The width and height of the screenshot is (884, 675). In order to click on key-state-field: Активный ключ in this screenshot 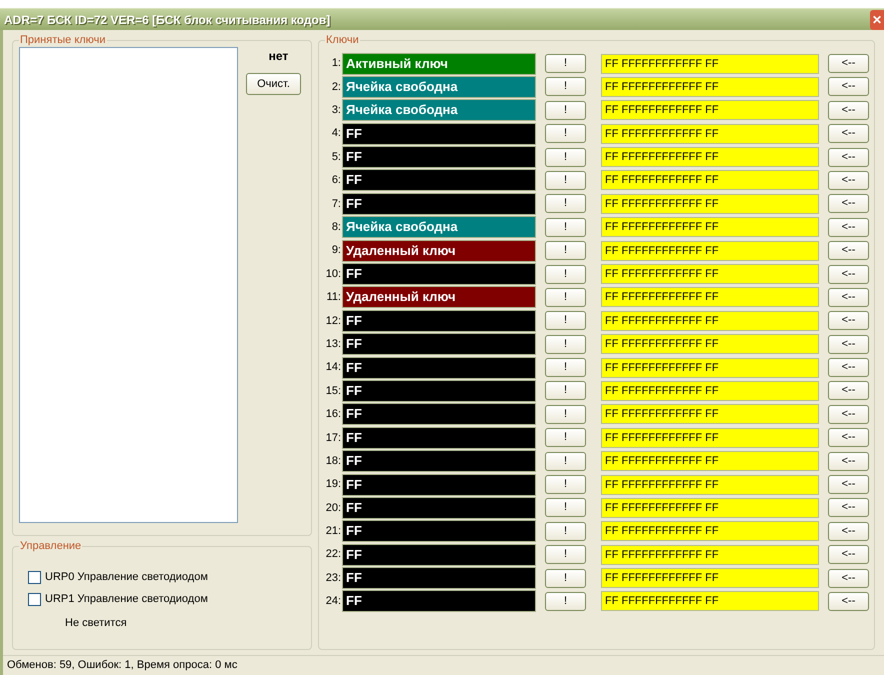, I will do `click(439, 63)`.